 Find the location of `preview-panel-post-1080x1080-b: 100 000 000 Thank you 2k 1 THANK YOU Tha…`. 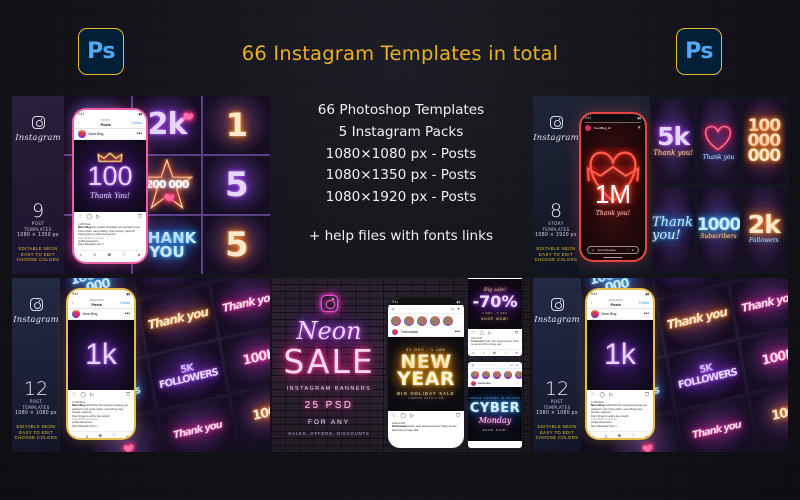

preview-panel-post-1080x1080-b: 100 000 000 Thank you 2k 1 THANK YOU Tha… is located at coordinates (660, 365).